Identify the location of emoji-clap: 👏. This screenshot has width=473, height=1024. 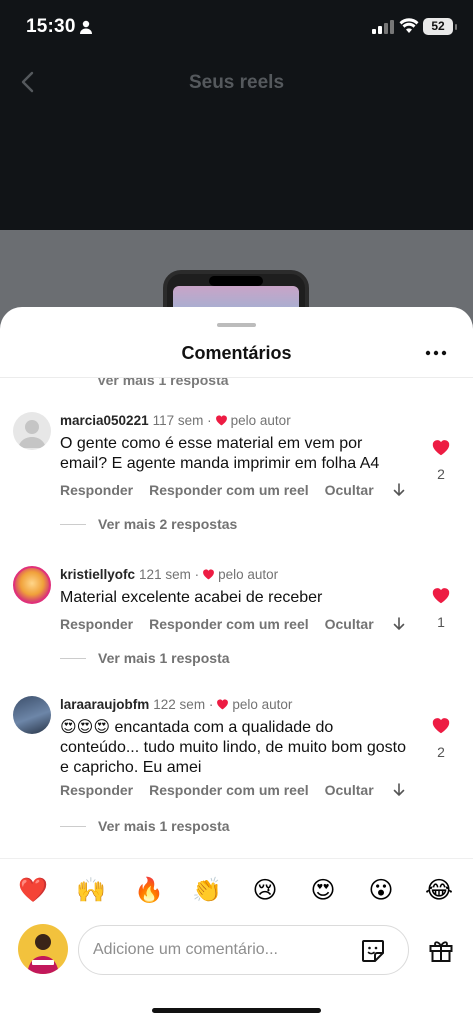
(207, 891).